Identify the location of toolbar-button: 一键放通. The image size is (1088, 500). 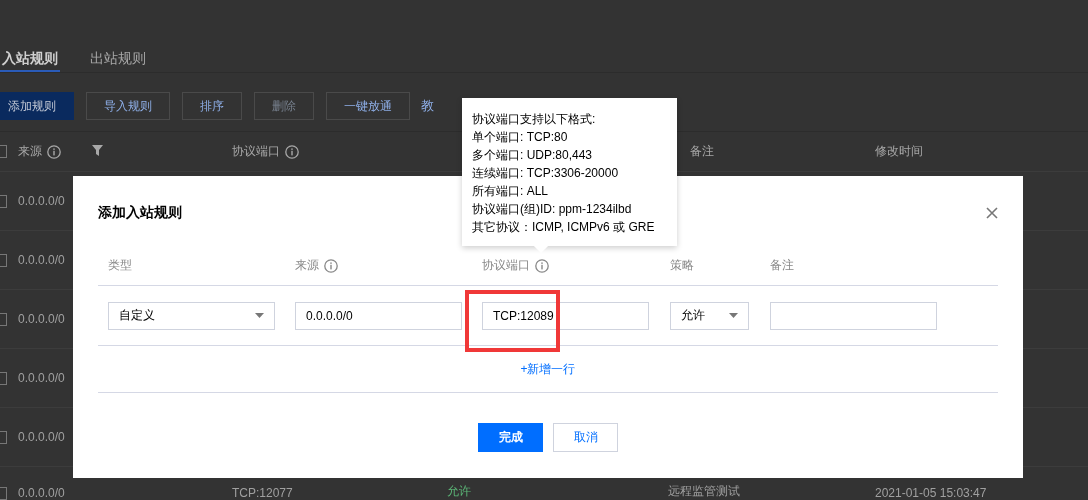
(368, 106).